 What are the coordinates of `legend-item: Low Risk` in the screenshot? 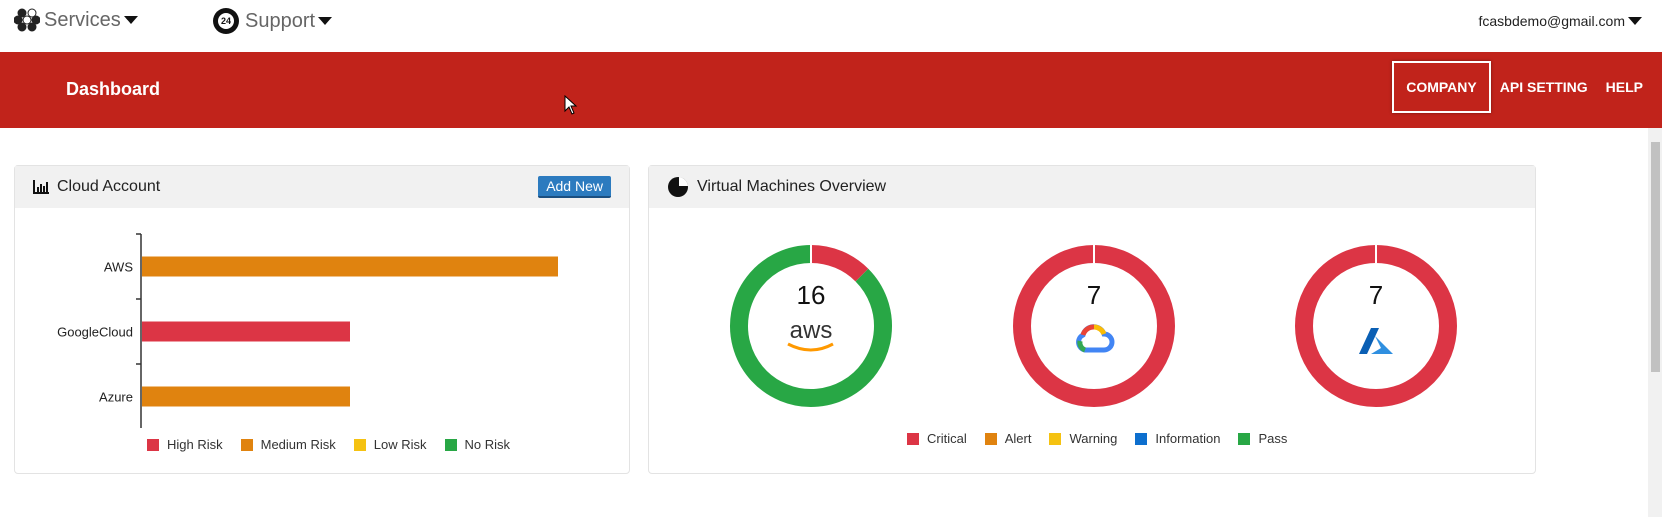 It's located at (390, 444).